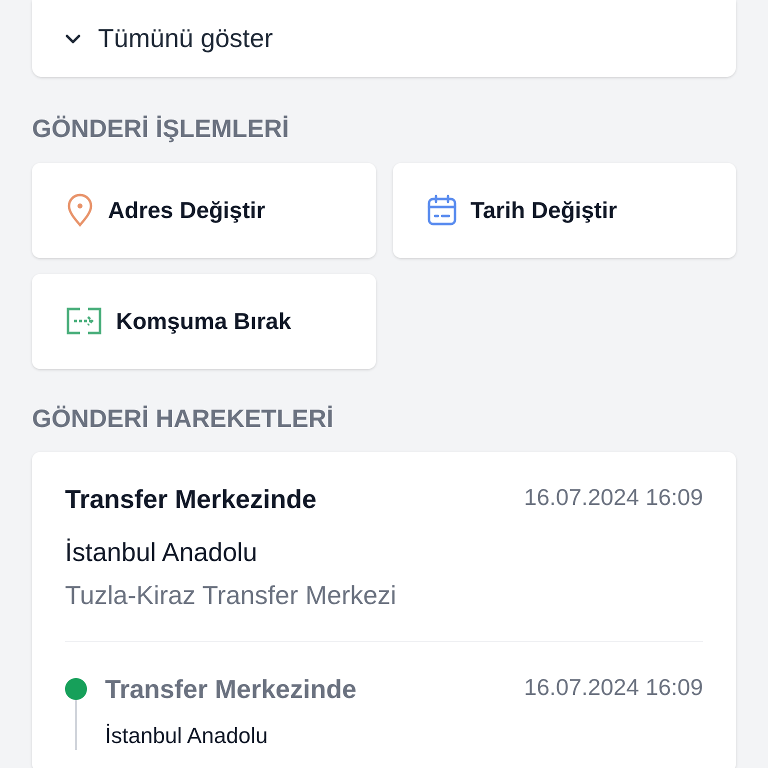  Describe the element at coordinates (161, 129) in the screenshot. I see `section-heading: GÖNDERİ İŞLEMLERİ` at that location.